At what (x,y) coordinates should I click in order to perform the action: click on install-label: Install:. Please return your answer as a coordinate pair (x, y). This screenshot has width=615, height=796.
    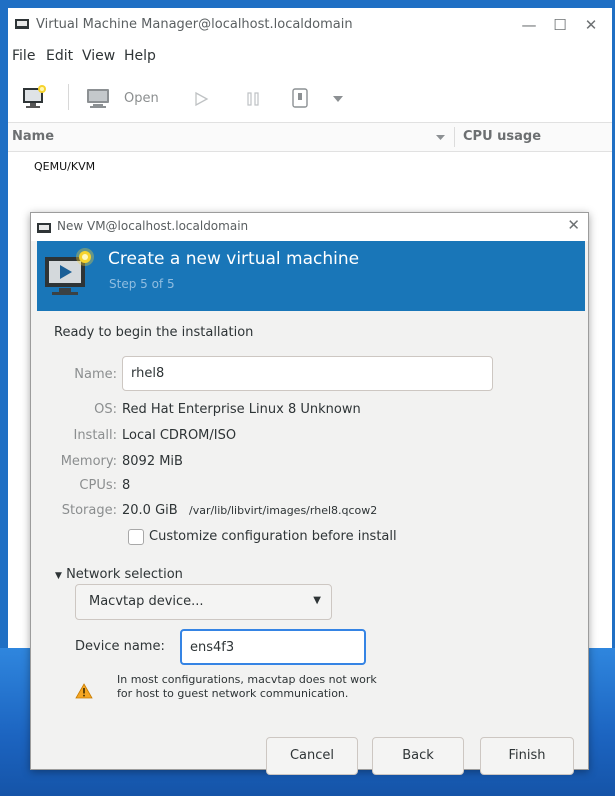
    Looking at the image, I should click on (95, 435).